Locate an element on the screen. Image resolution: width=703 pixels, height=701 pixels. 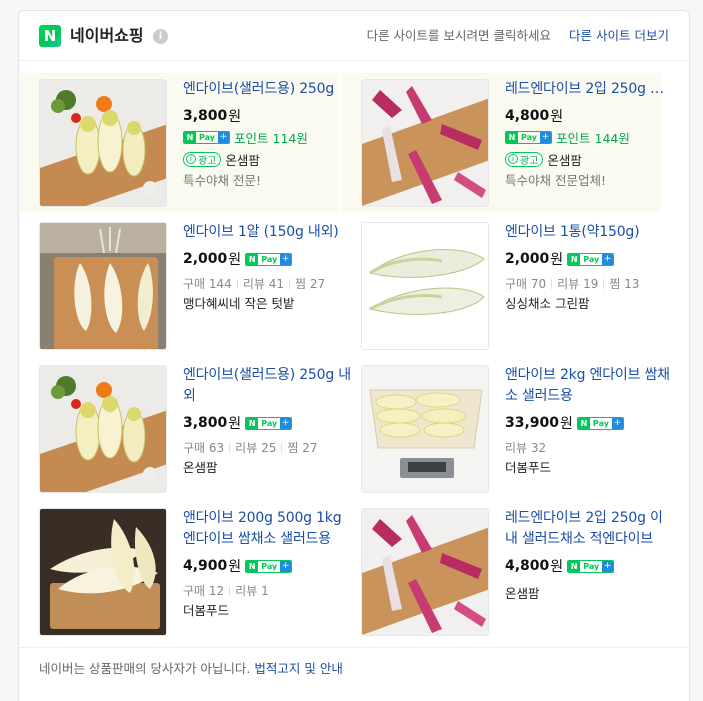
seller-description: 특수야채 전문업체! is located at coordinates (555, 180).